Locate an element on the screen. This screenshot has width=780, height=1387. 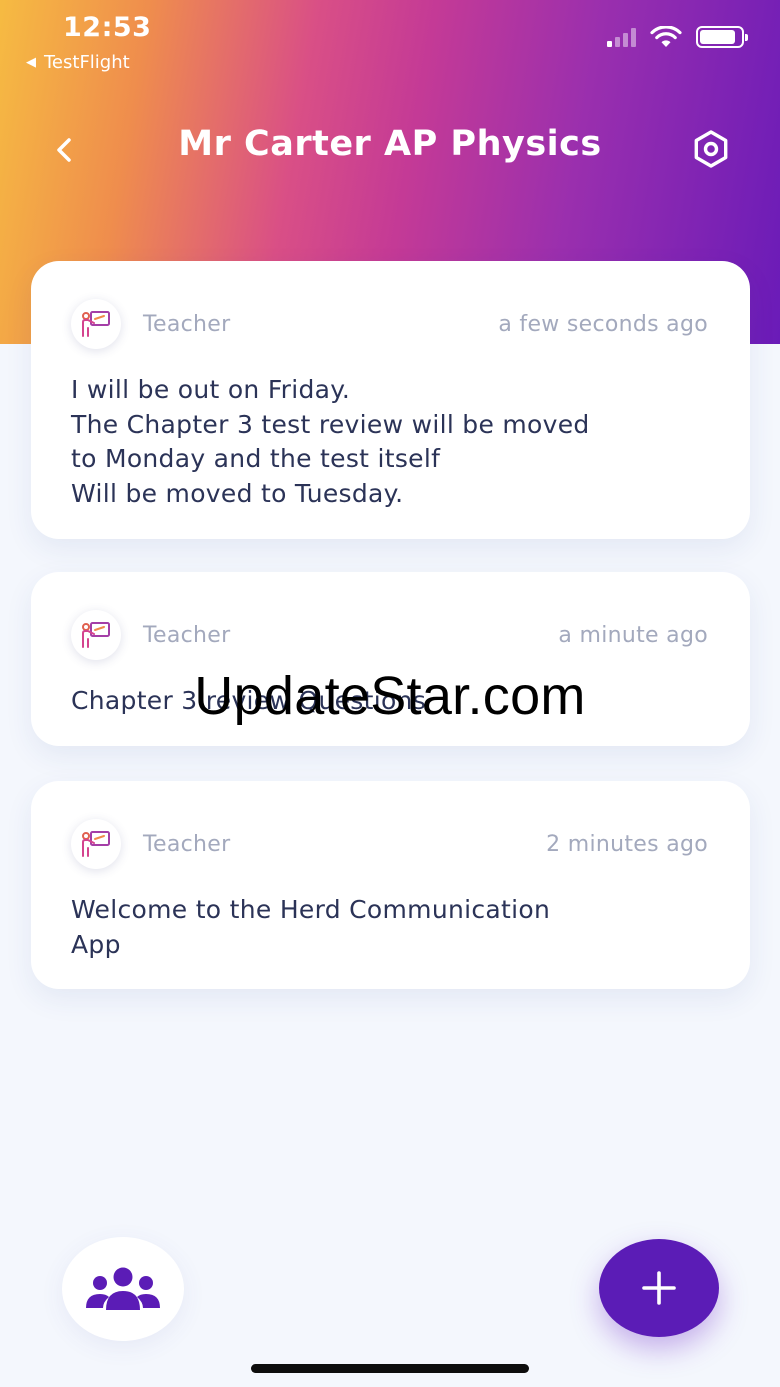
home-indicator is located at coordinates (390, 1368).